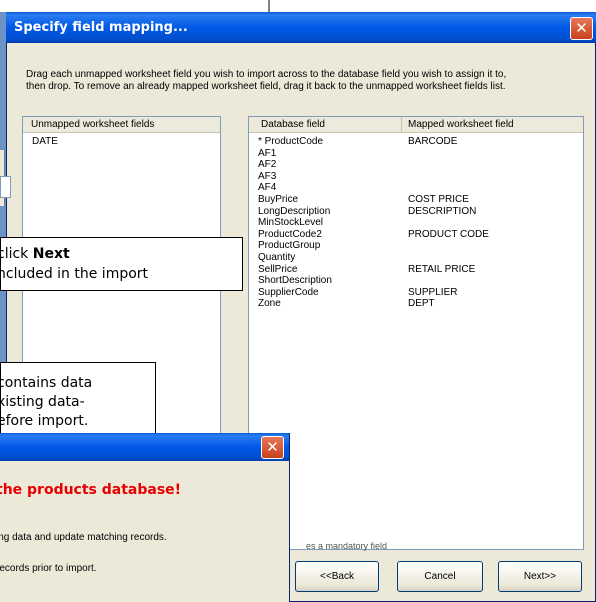  What do you see at coordinates (291, 223) in the screenshot?
I see `database-field-cell: MinStockLevel` at bounding box center [291, 223].